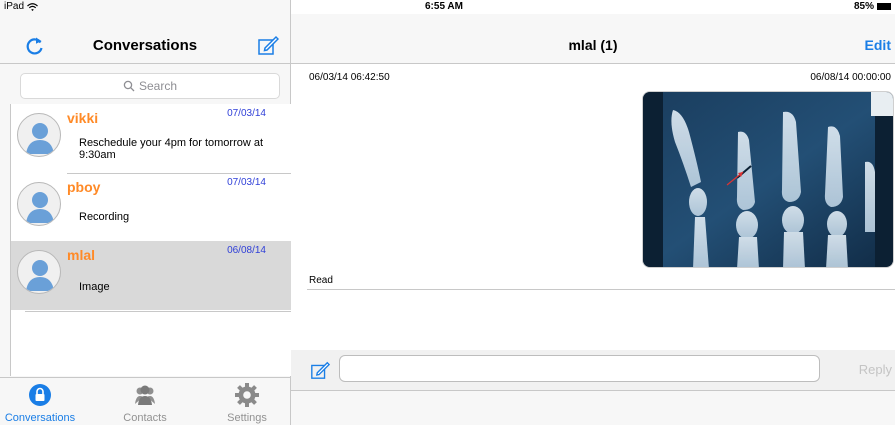 This screenshot has width=895, height=425. What do you see at coordinates (94, 287) in the screenshot?
I see `conversation-preview: Image` at bounding box center [94, 287].